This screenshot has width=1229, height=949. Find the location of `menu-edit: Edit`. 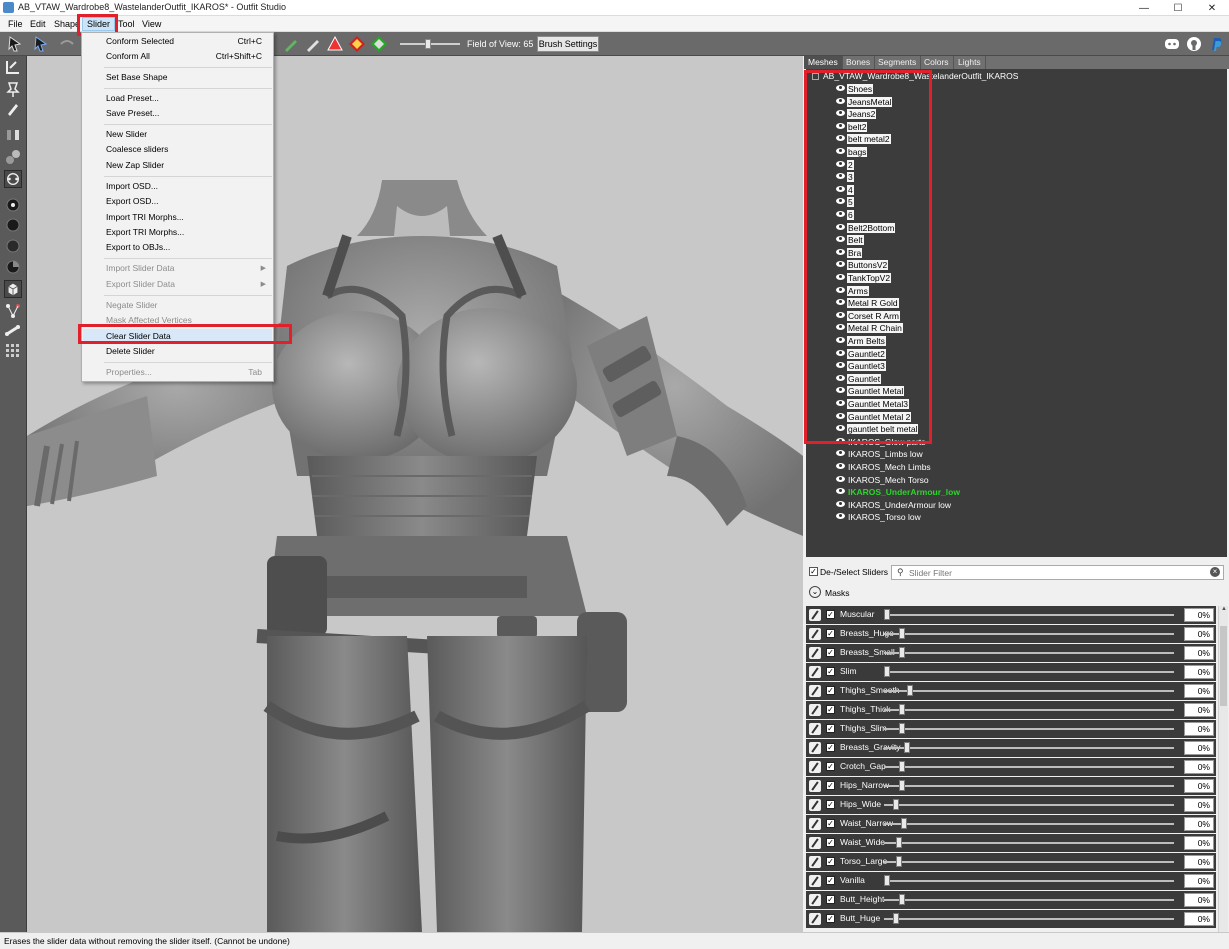

menu-edit: Edit is located at coordinates (38, 24).